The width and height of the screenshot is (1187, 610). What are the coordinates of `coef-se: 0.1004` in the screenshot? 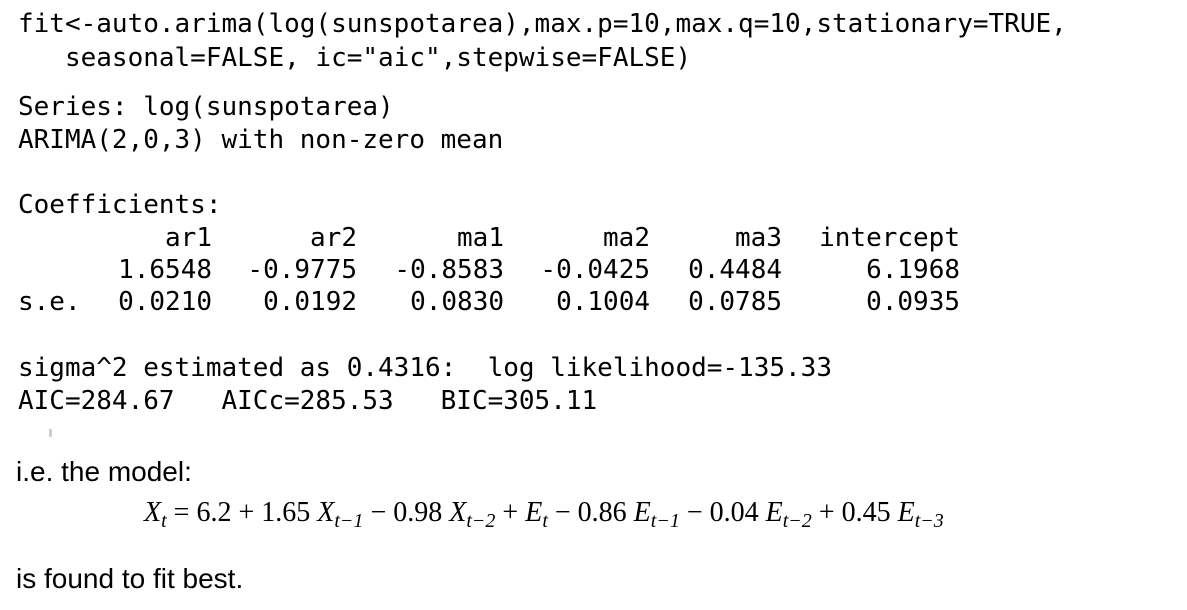 It's located at (603, 302).